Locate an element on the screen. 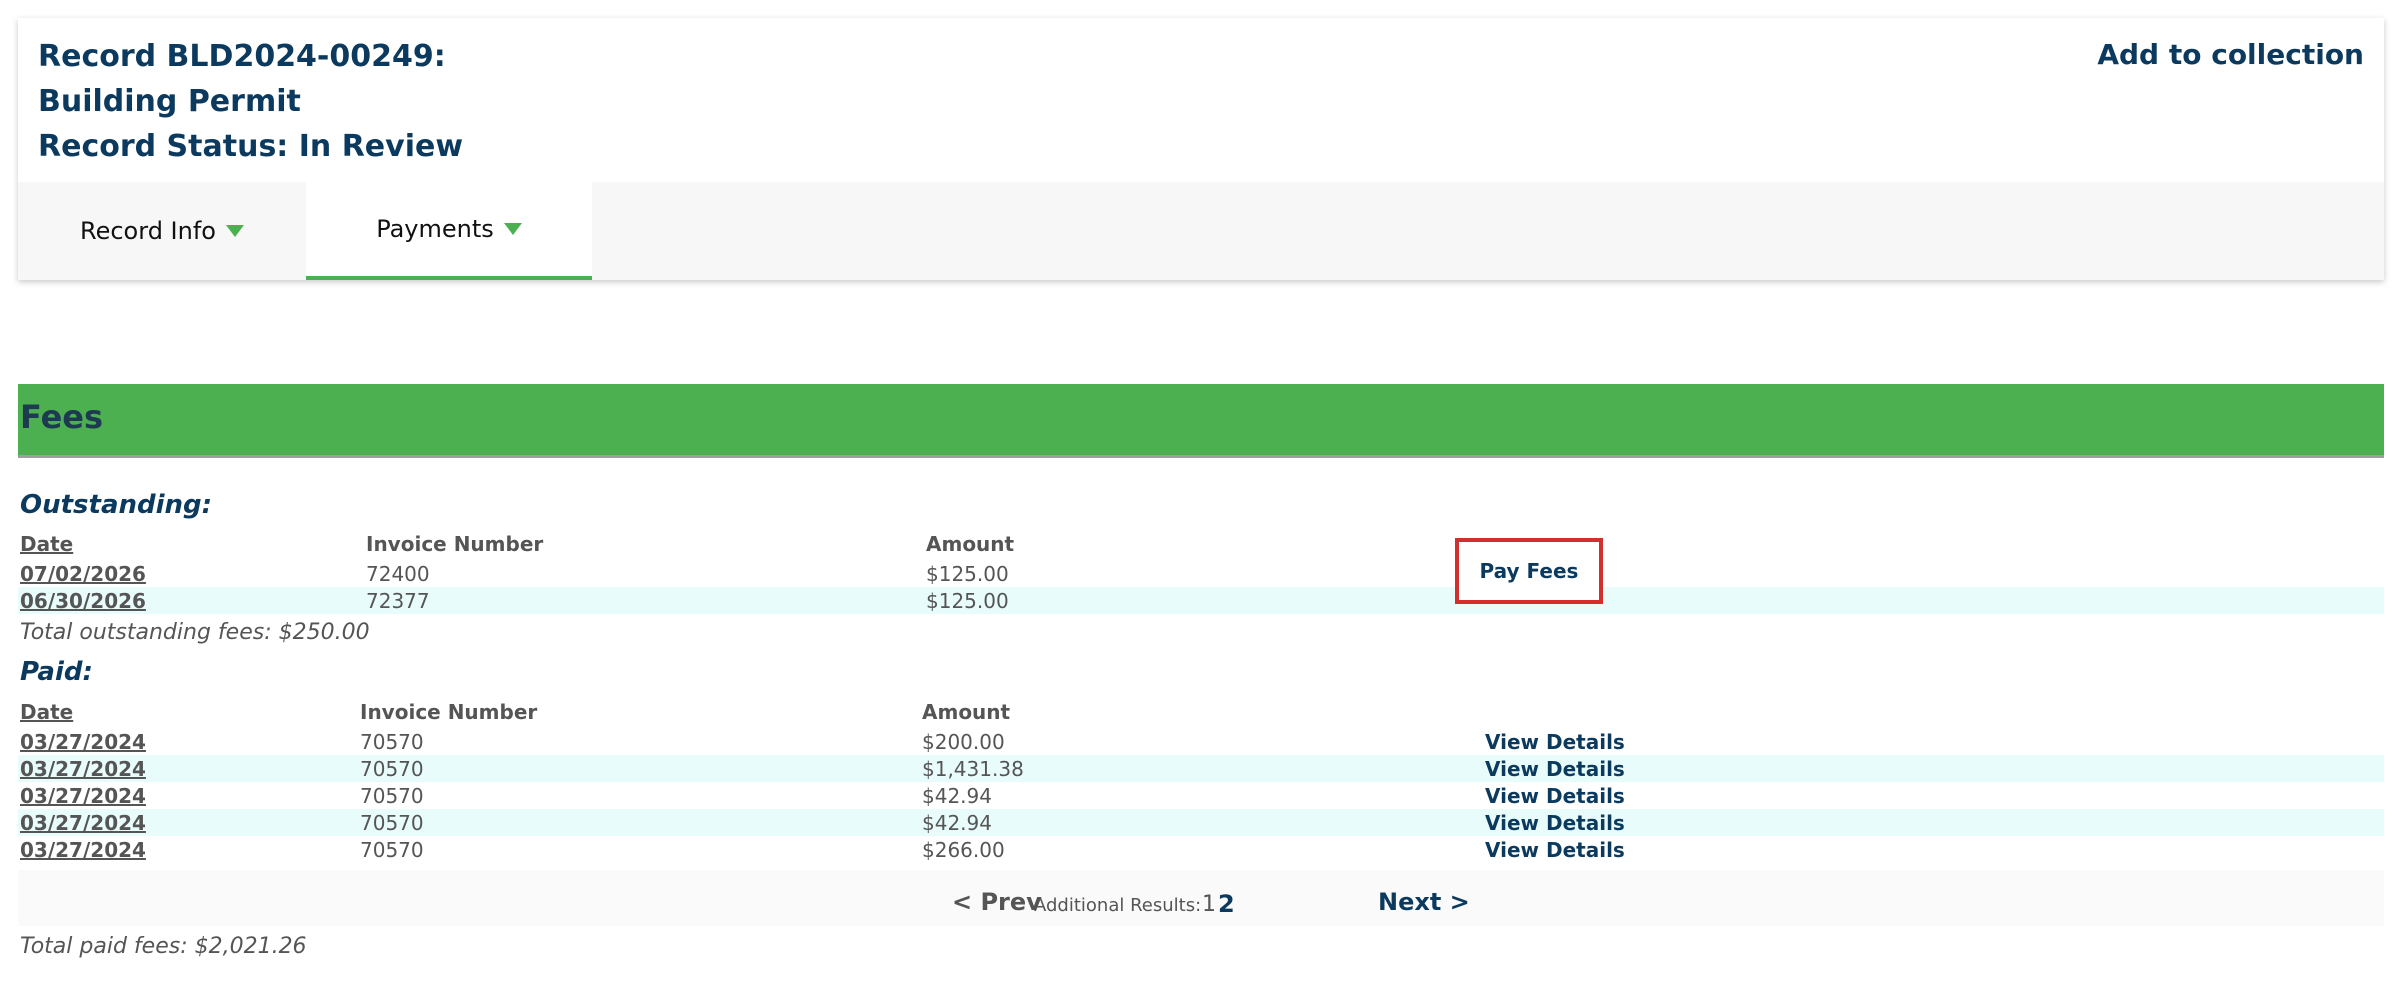 The width and height of the screenshot is (2404, 999). paid-invoice-header: Invoice Number is located at coordinates (449, 712).